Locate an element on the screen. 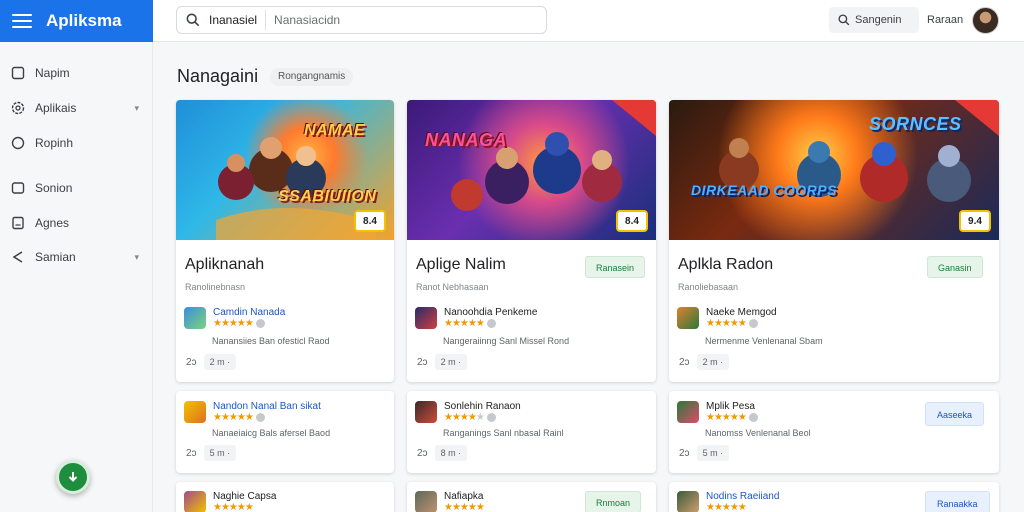 The image size is (1024, 512). app-item: Naghie Capsa ★★★★★ is located at coordinates (230, 501).